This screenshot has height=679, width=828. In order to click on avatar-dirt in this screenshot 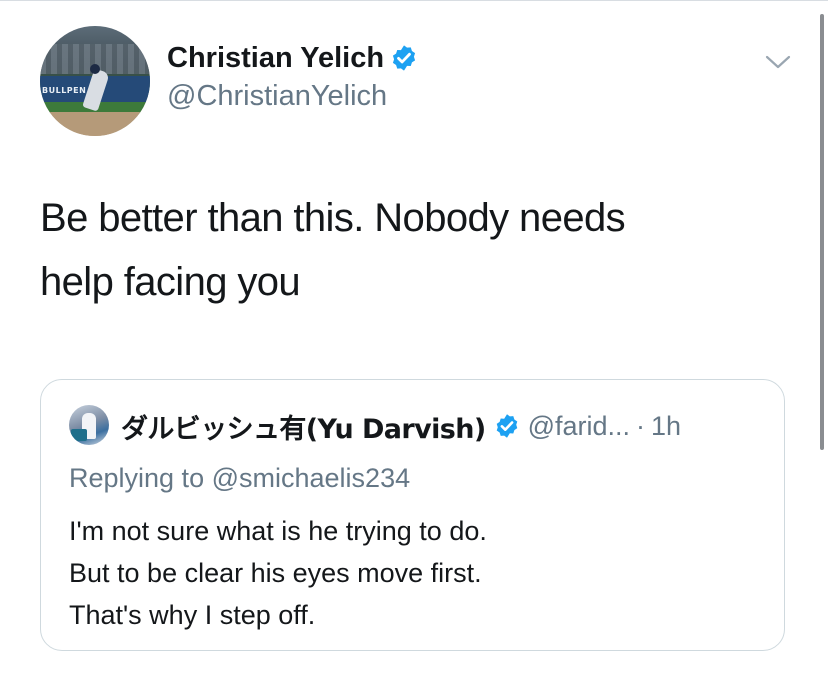, I will do `click(95, 124)`.